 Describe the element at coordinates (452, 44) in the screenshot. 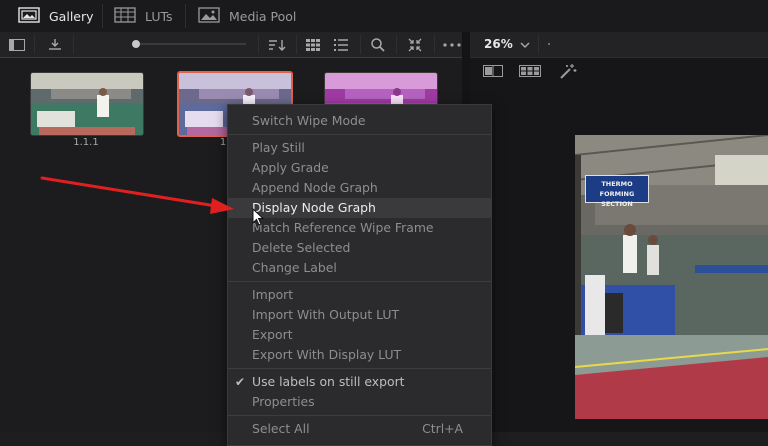

I see `more-options-icon` at that location.